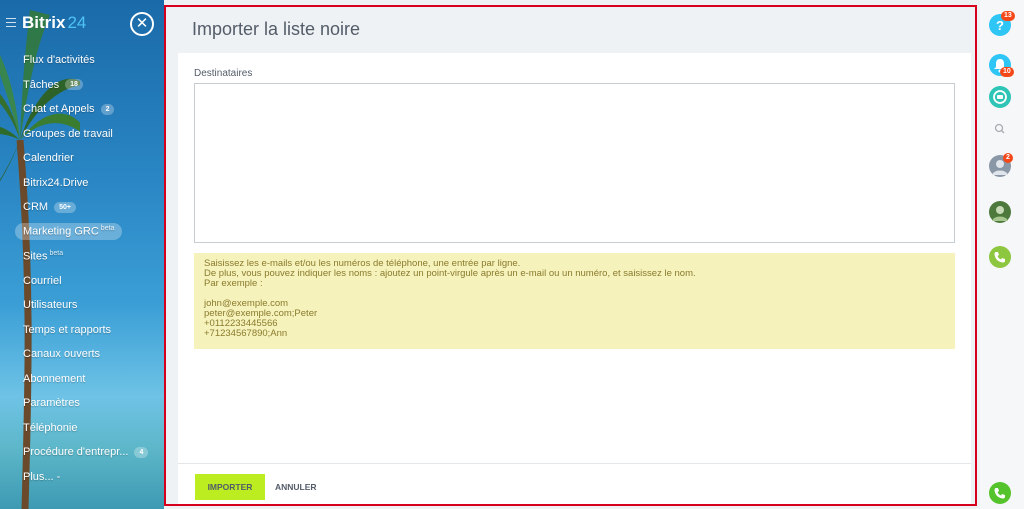 The image size is (1024, 509). What do you see at coordinates (241, 323) in the screenshot?
I see `example-line: +0112233445566` at bounding box center [241, 323].